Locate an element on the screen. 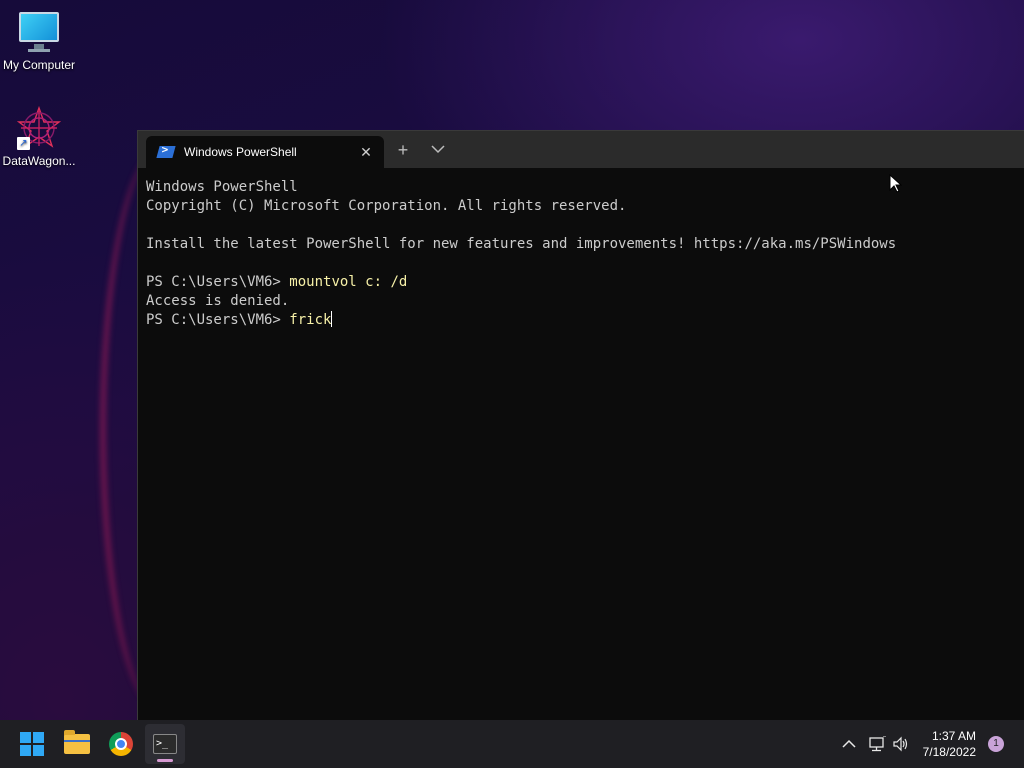  tab-windows-powershell: Windows PowerShell ✕ is located at coordinates (265, 152).